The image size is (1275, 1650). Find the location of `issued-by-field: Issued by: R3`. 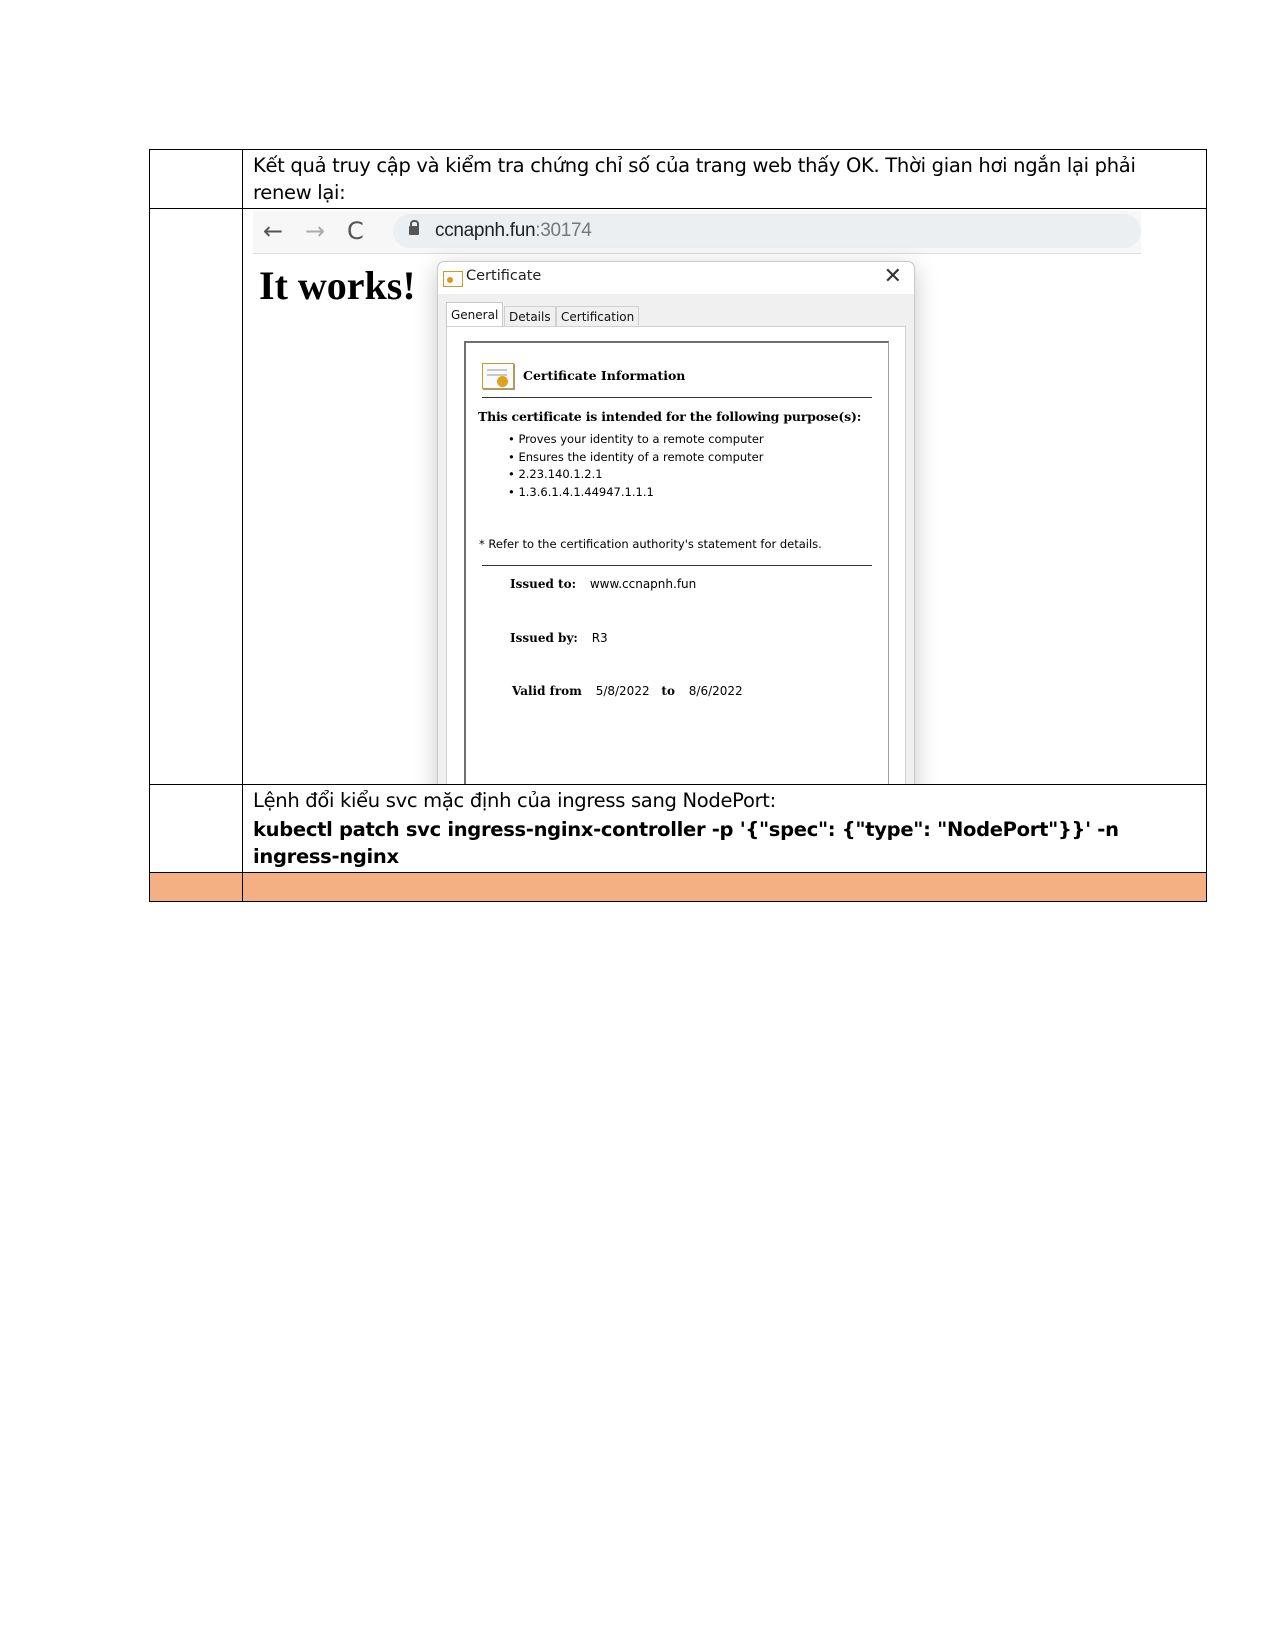

issued-by-field: Issued by: R3 is located at coordinates (559, 638).